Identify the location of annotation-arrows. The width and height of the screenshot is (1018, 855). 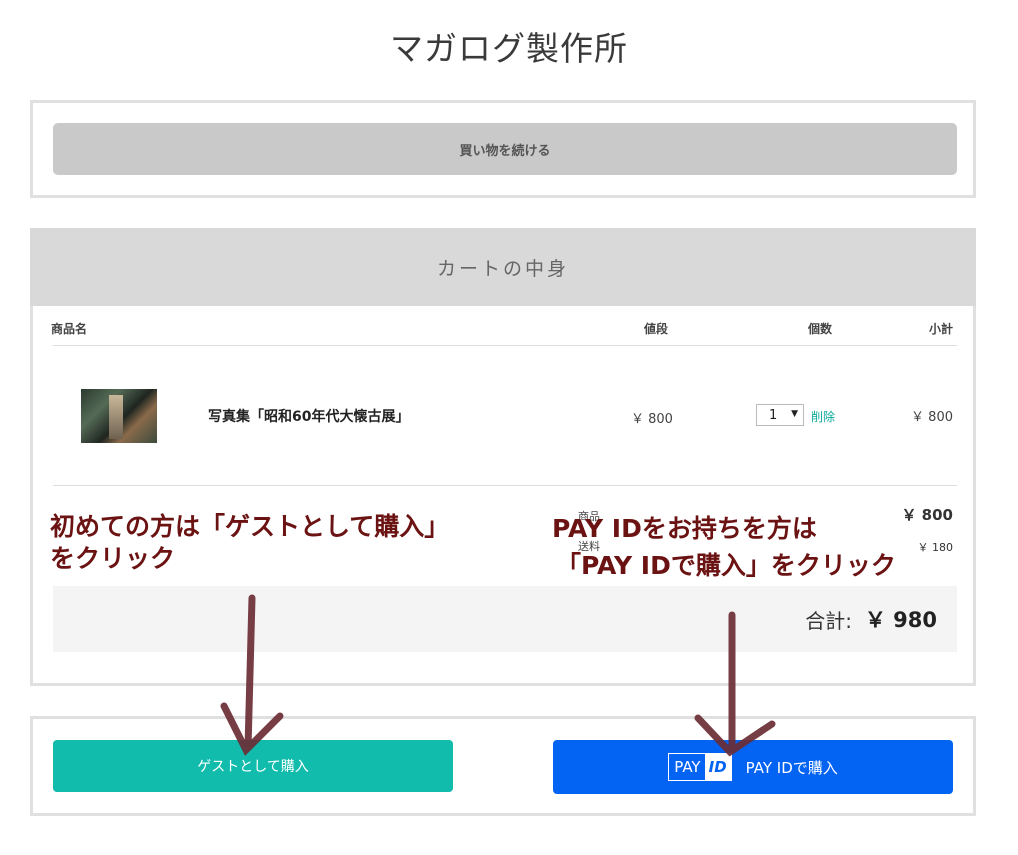
(498, 675).